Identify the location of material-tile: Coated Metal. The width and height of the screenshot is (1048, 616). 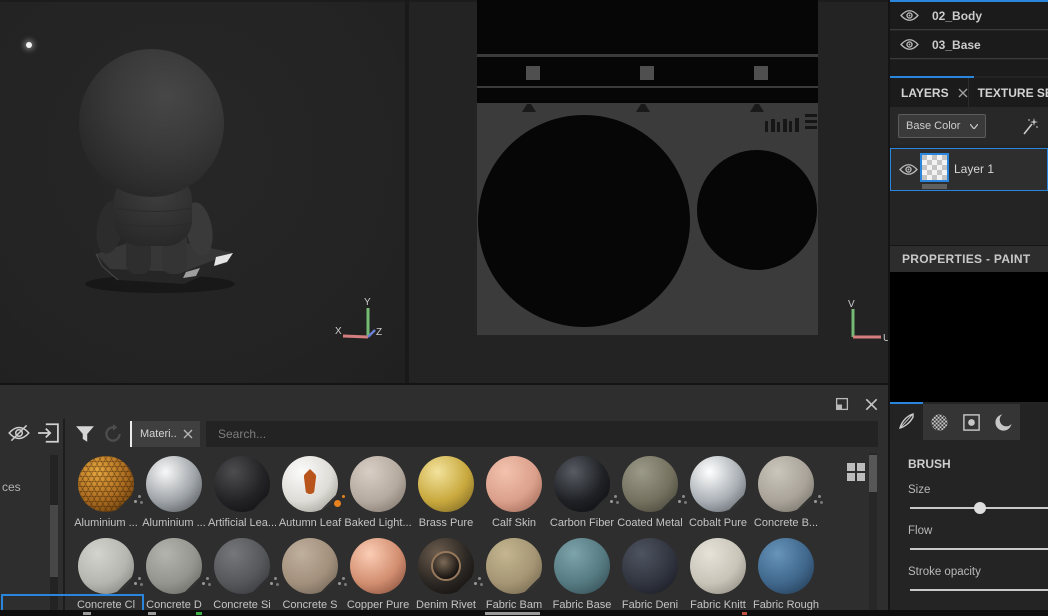
(650, 492).